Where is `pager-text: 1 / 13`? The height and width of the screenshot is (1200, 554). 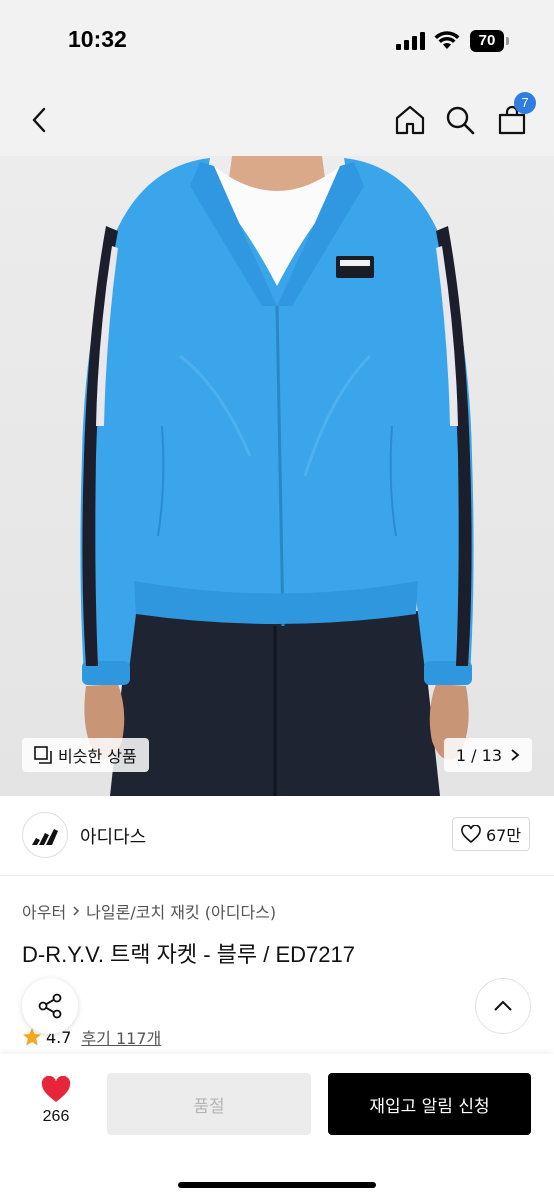
pager-text: 1 / 13 is located at coordinates (478, 755).